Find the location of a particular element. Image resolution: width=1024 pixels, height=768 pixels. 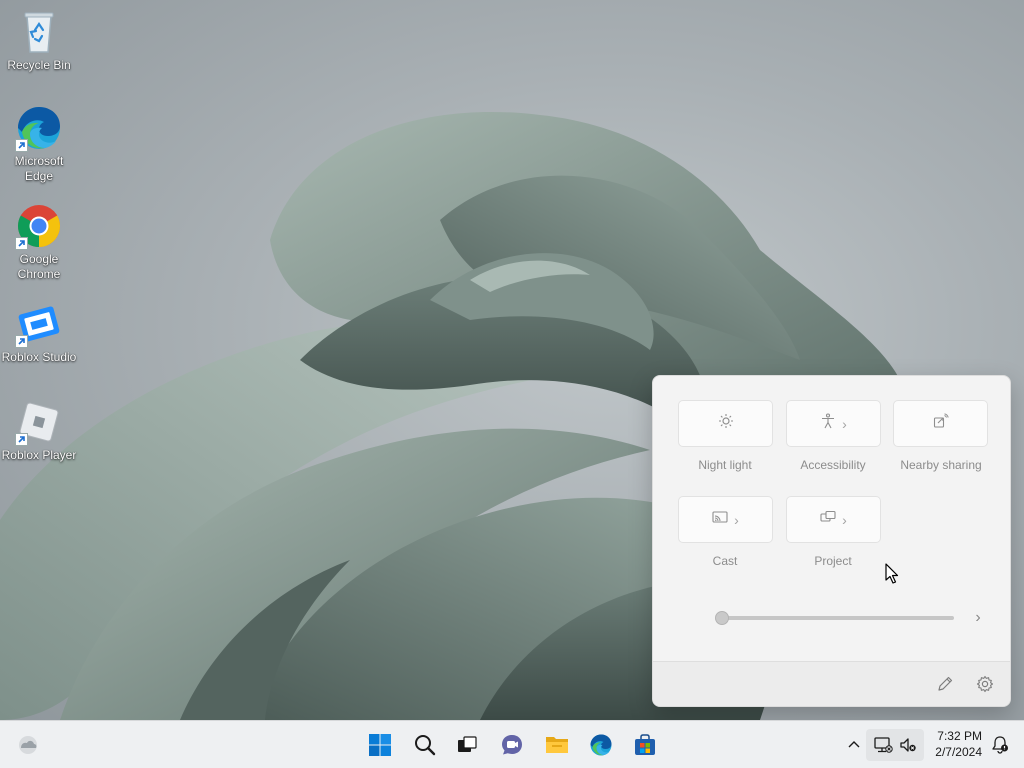

tile-project: › is located at coordinates (833, 519).